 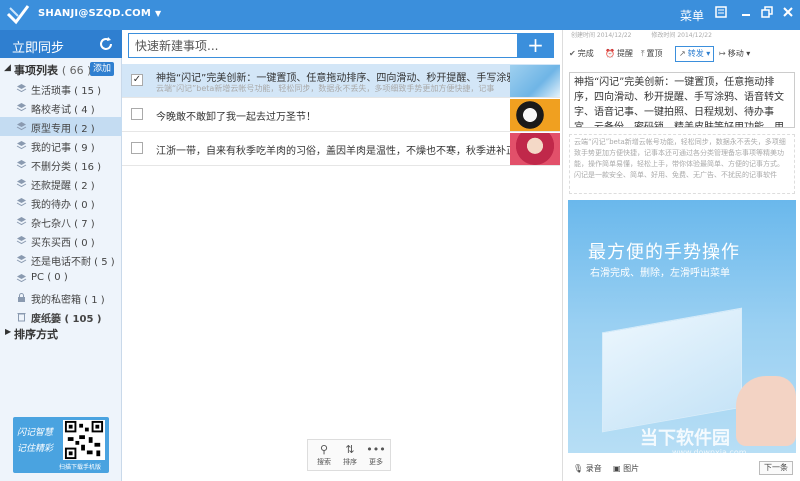 I want to click on trash-icon, so click(x=21, y=317).